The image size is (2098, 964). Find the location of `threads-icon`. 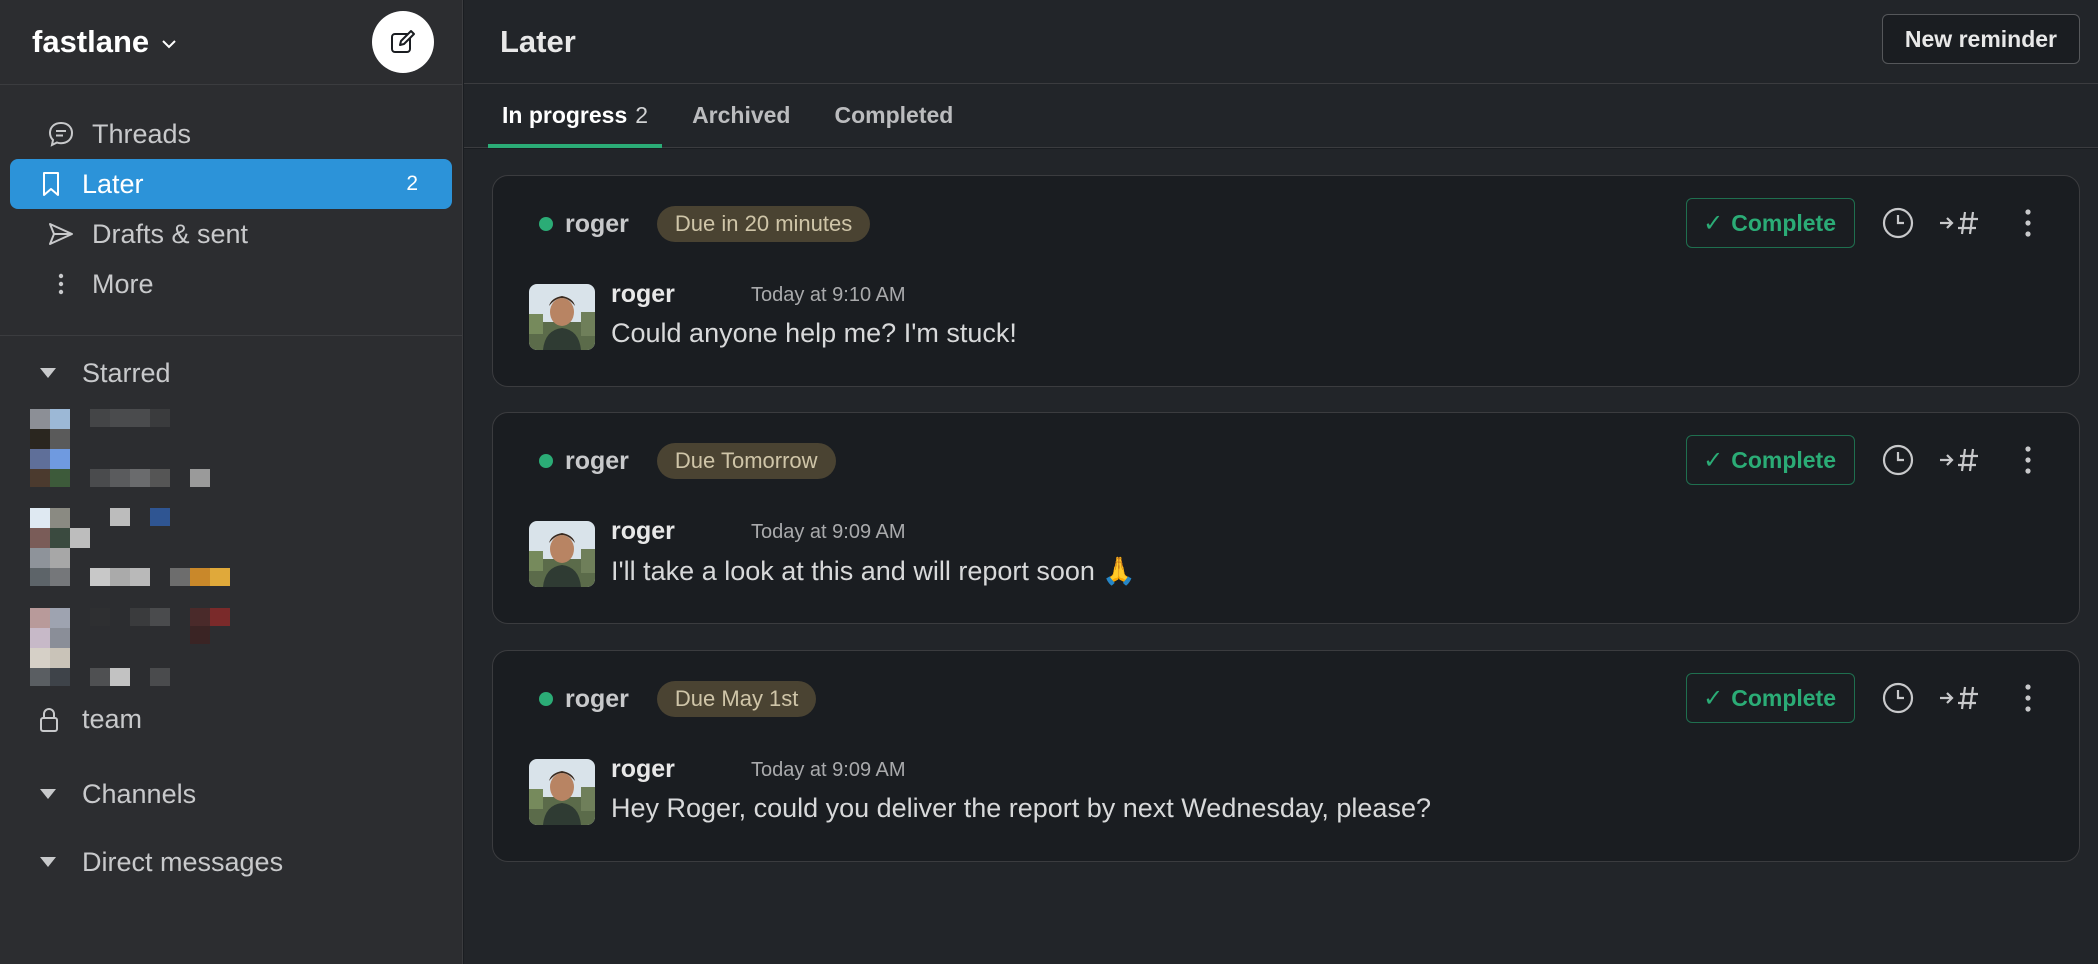

threads-icon is located at coordinates (61, 134).